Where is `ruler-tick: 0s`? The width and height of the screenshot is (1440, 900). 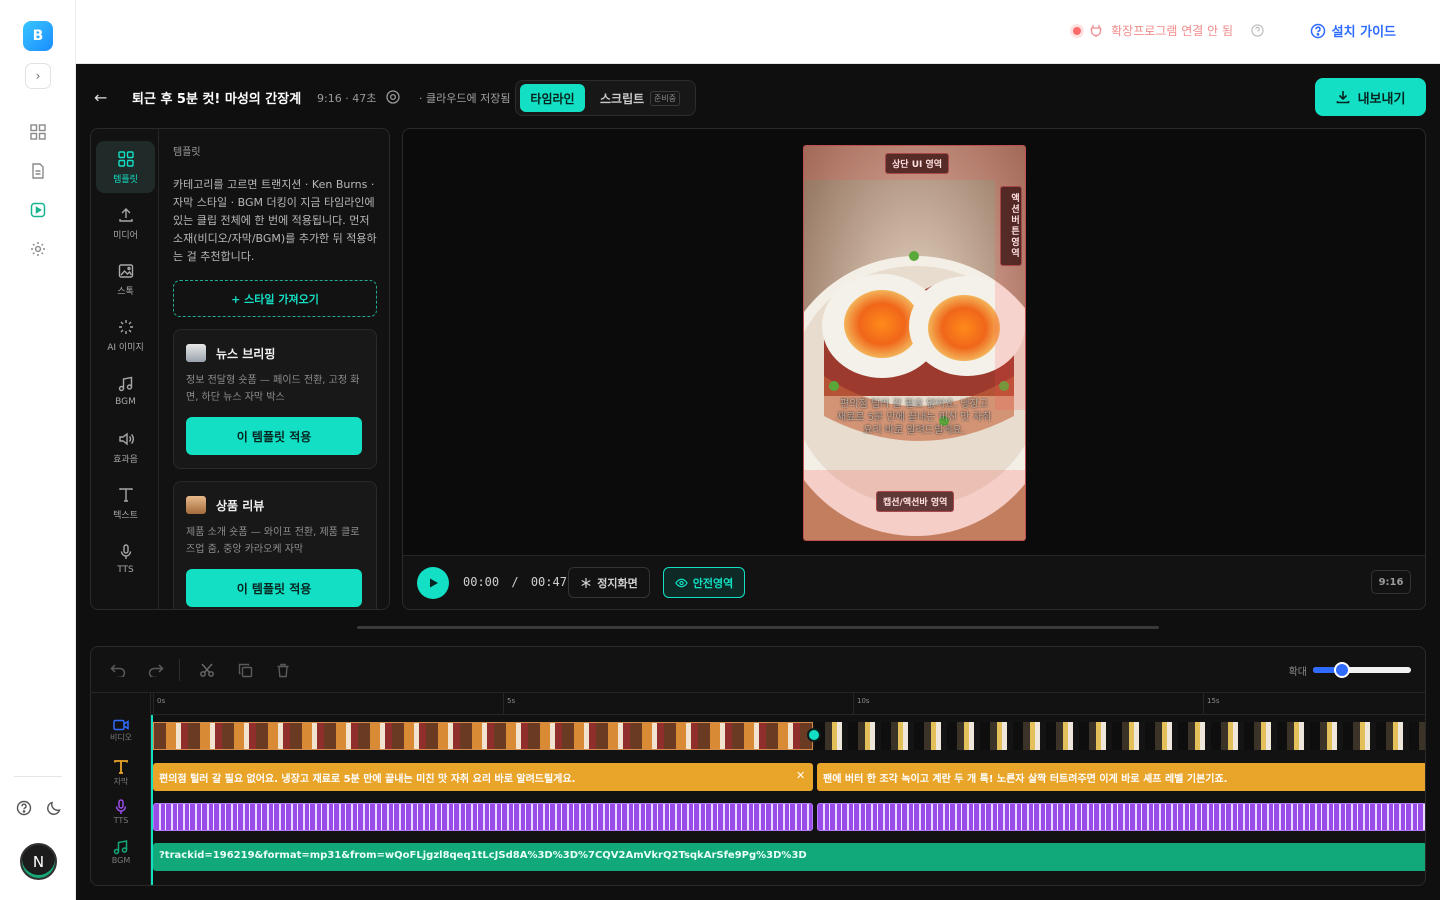 ruler-tick: 0s is located at coordinates (159, 704).